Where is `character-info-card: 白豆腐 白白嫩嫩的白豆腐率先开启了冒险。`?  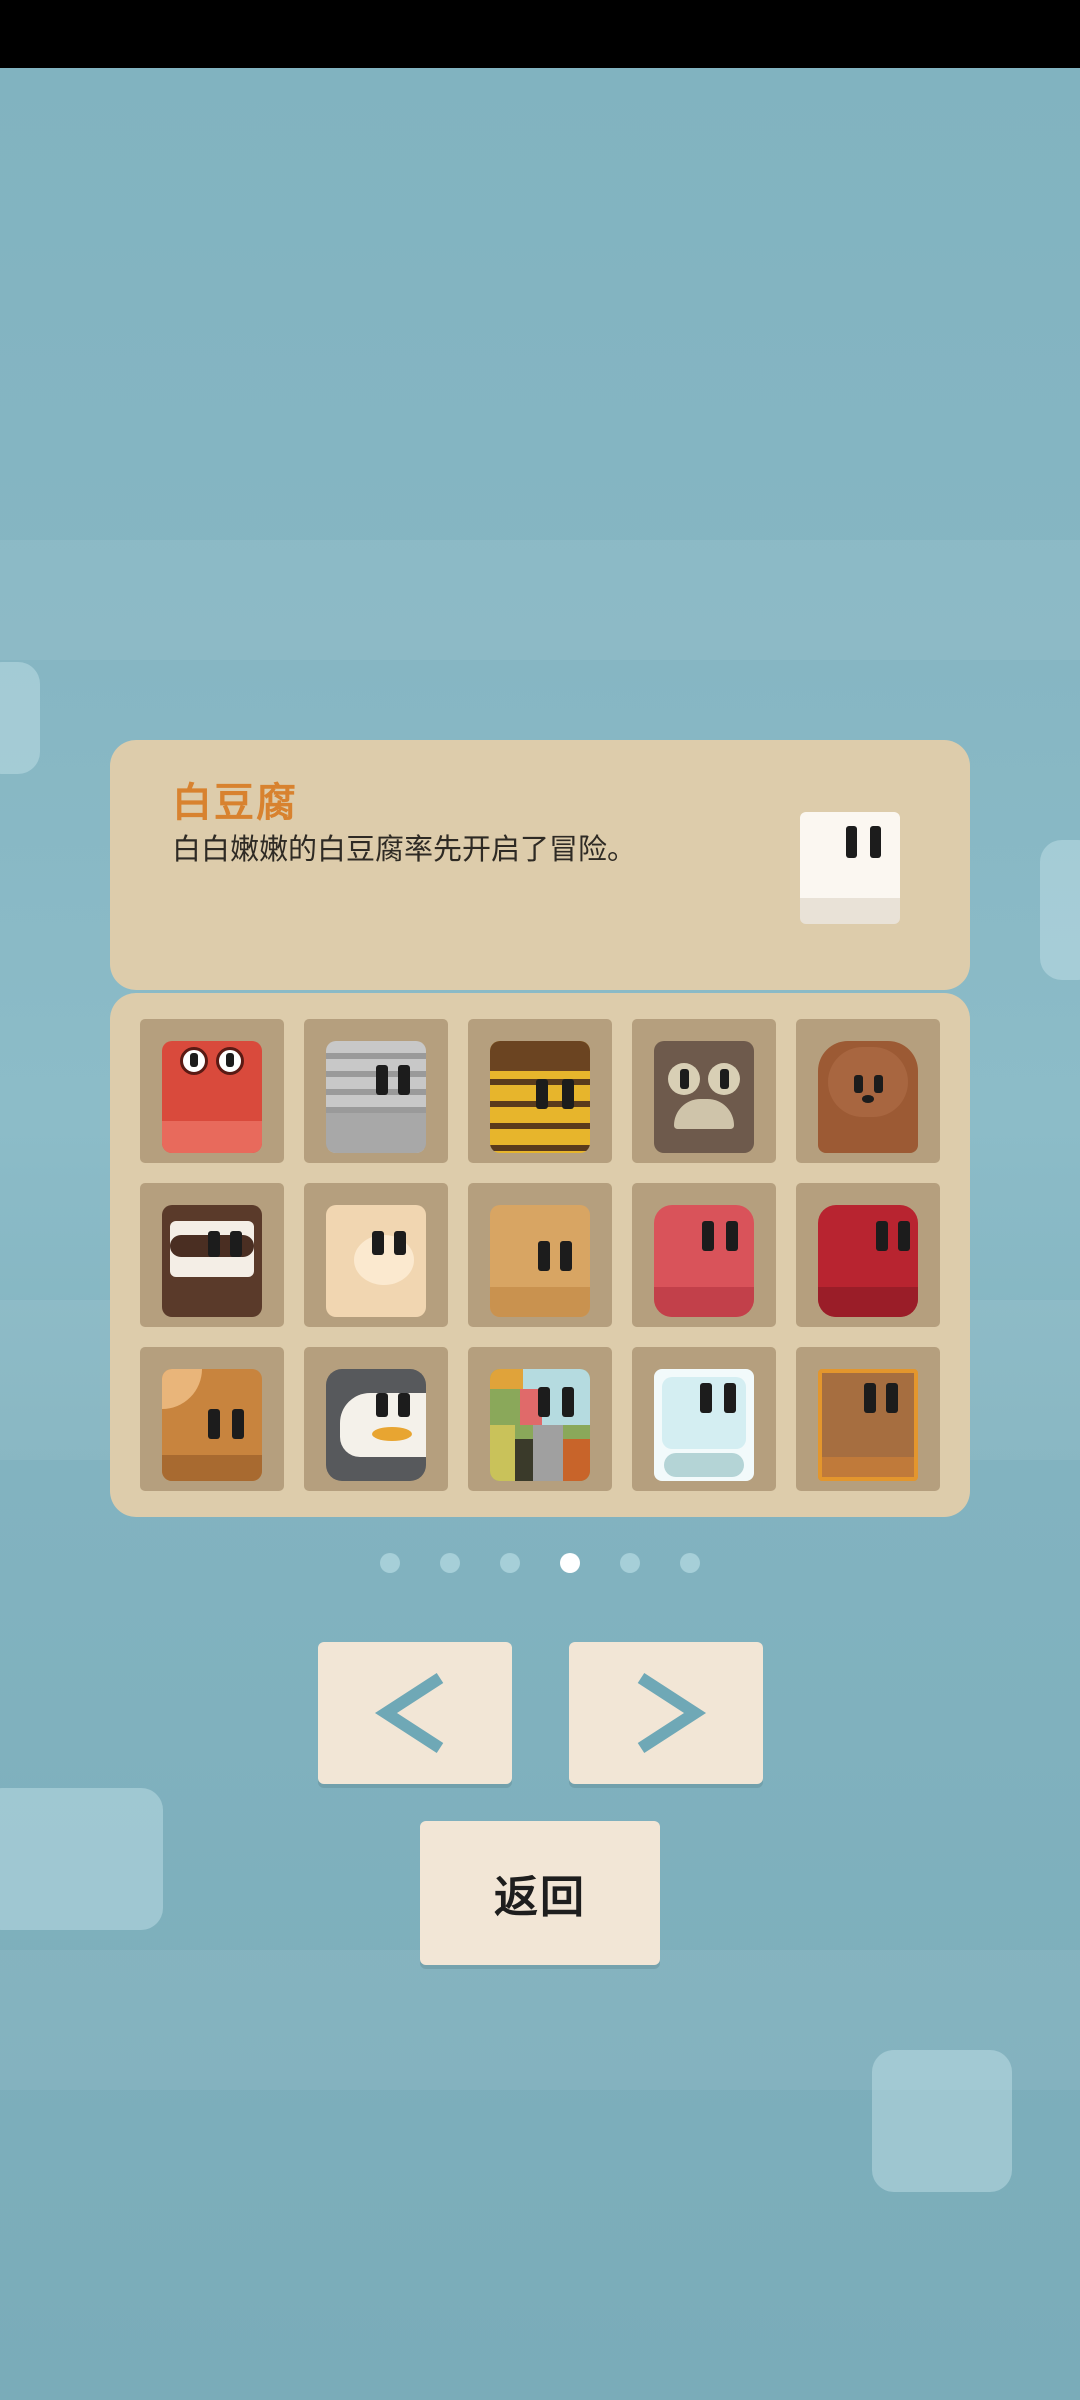
character-info-card: 白豆腐 白白嫩嫩的白豆腐率先开启了冒险。 is located at coordinates (540, 865).